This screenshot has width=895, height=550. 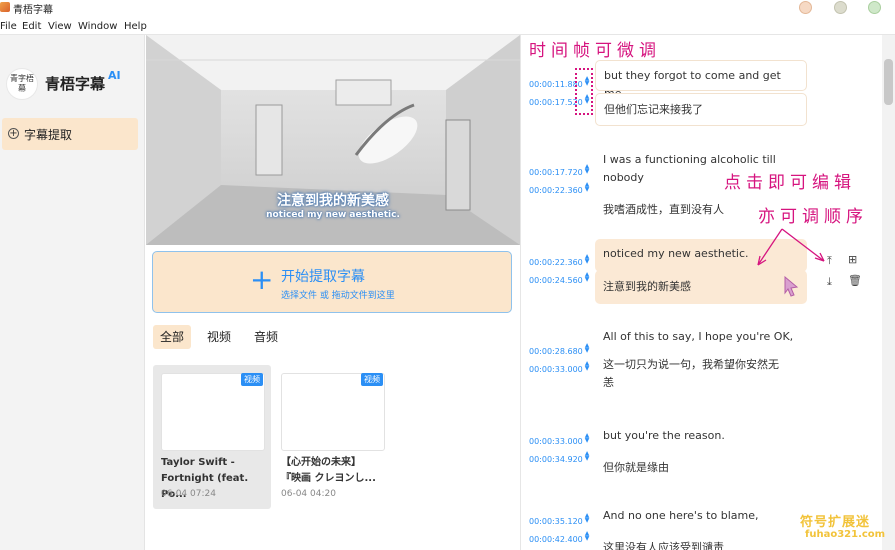 What do you see at coordinates (791, 286) in the screenshot?
I see `cursor-icon` at bounding box center [791, 286].